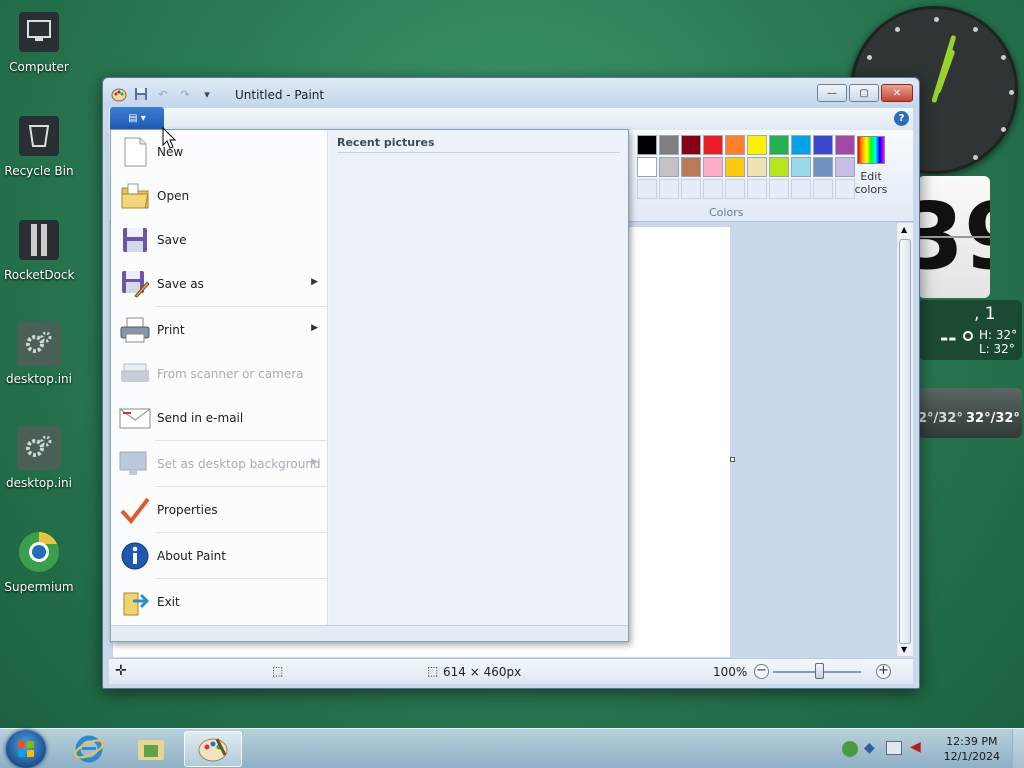 The height and width of the screenshot is (768, 1024). What do you see at coordinates (832, 93) in the screenshot?
I see `minimize-button: —` at bounding box center [832, 93].